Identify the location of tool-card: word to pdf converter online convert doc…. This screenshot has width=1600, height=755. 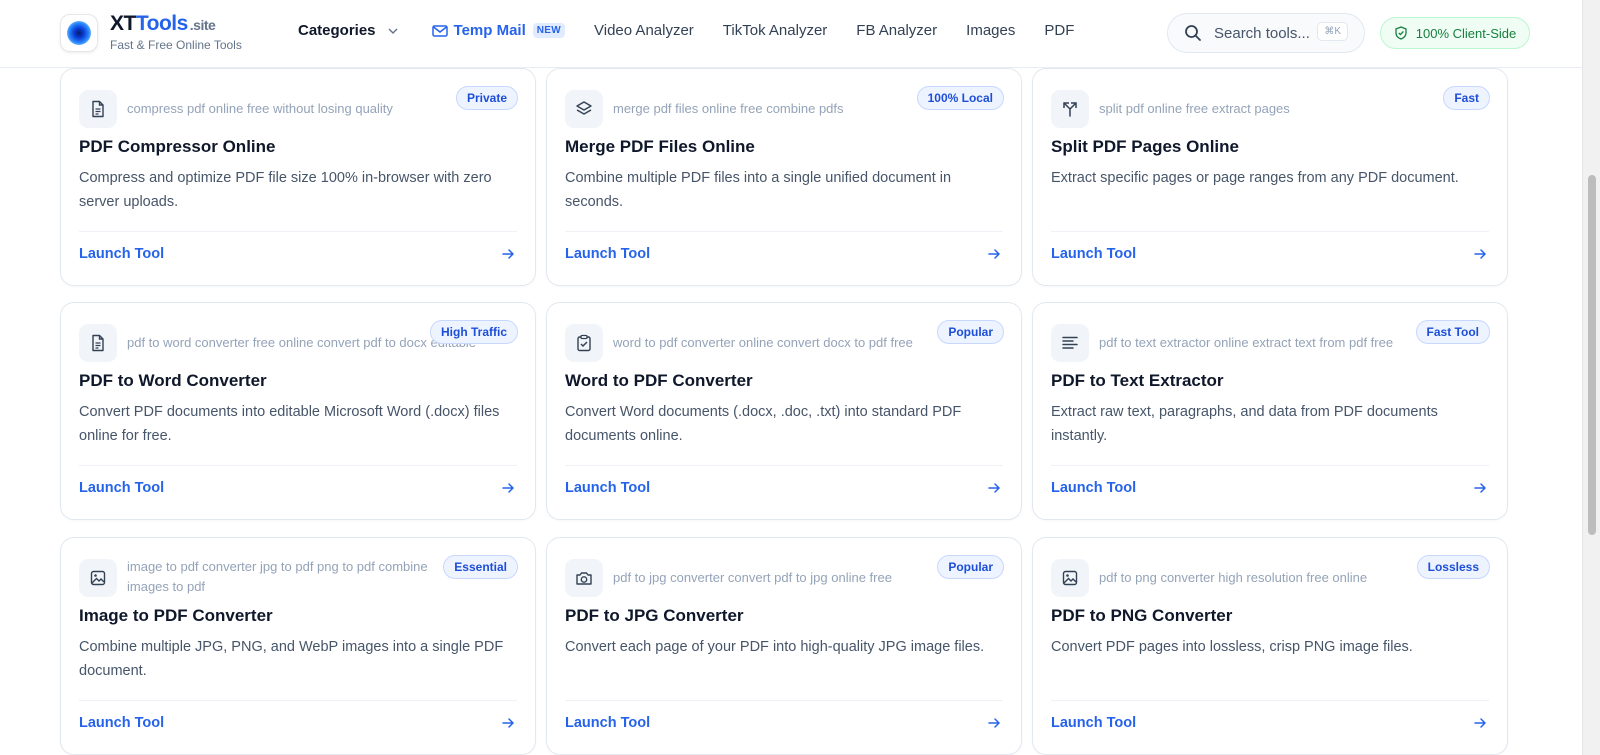
(784, 411).